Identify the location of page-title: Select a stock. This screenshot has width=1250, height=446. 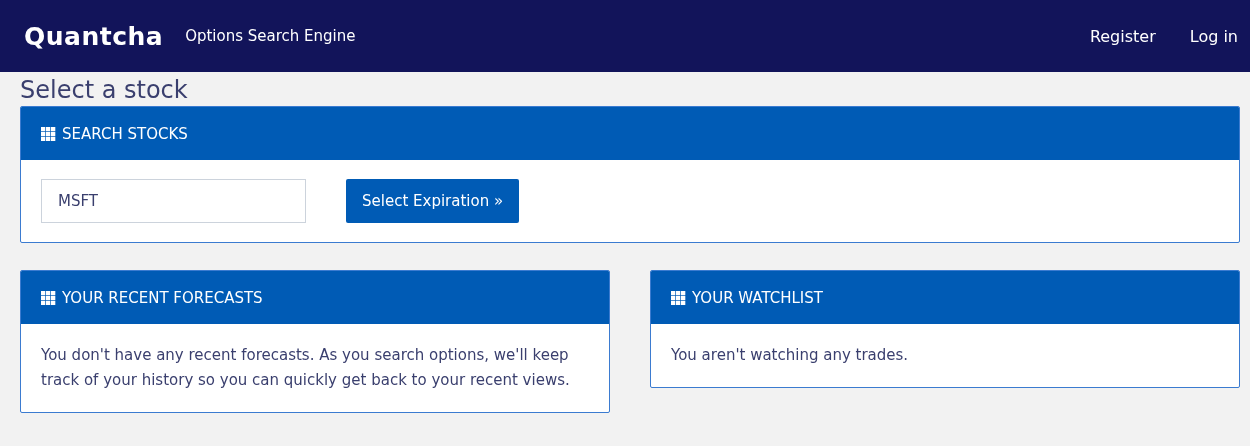
(104, 90).